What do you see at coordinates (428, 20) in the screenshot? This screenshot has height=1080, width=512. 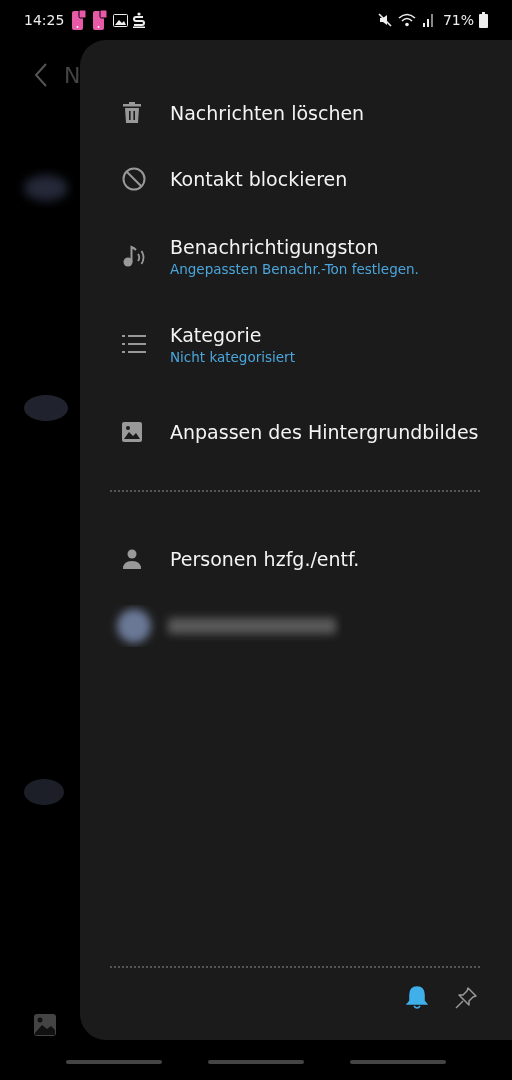 I see `signal-icon` at bounding box center [428, 20].